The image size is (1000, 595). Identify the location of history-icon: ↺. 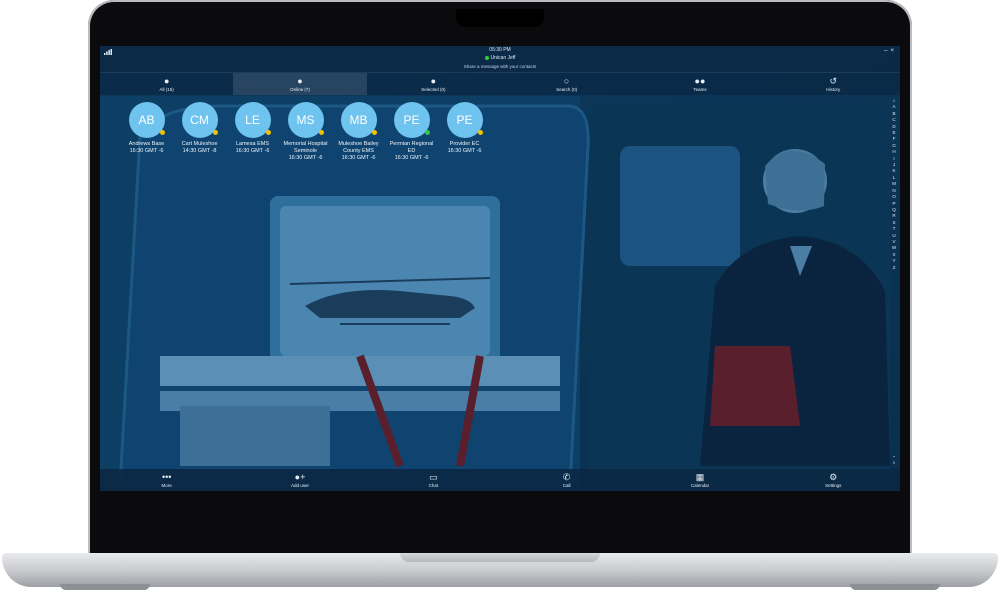
(833, 81).